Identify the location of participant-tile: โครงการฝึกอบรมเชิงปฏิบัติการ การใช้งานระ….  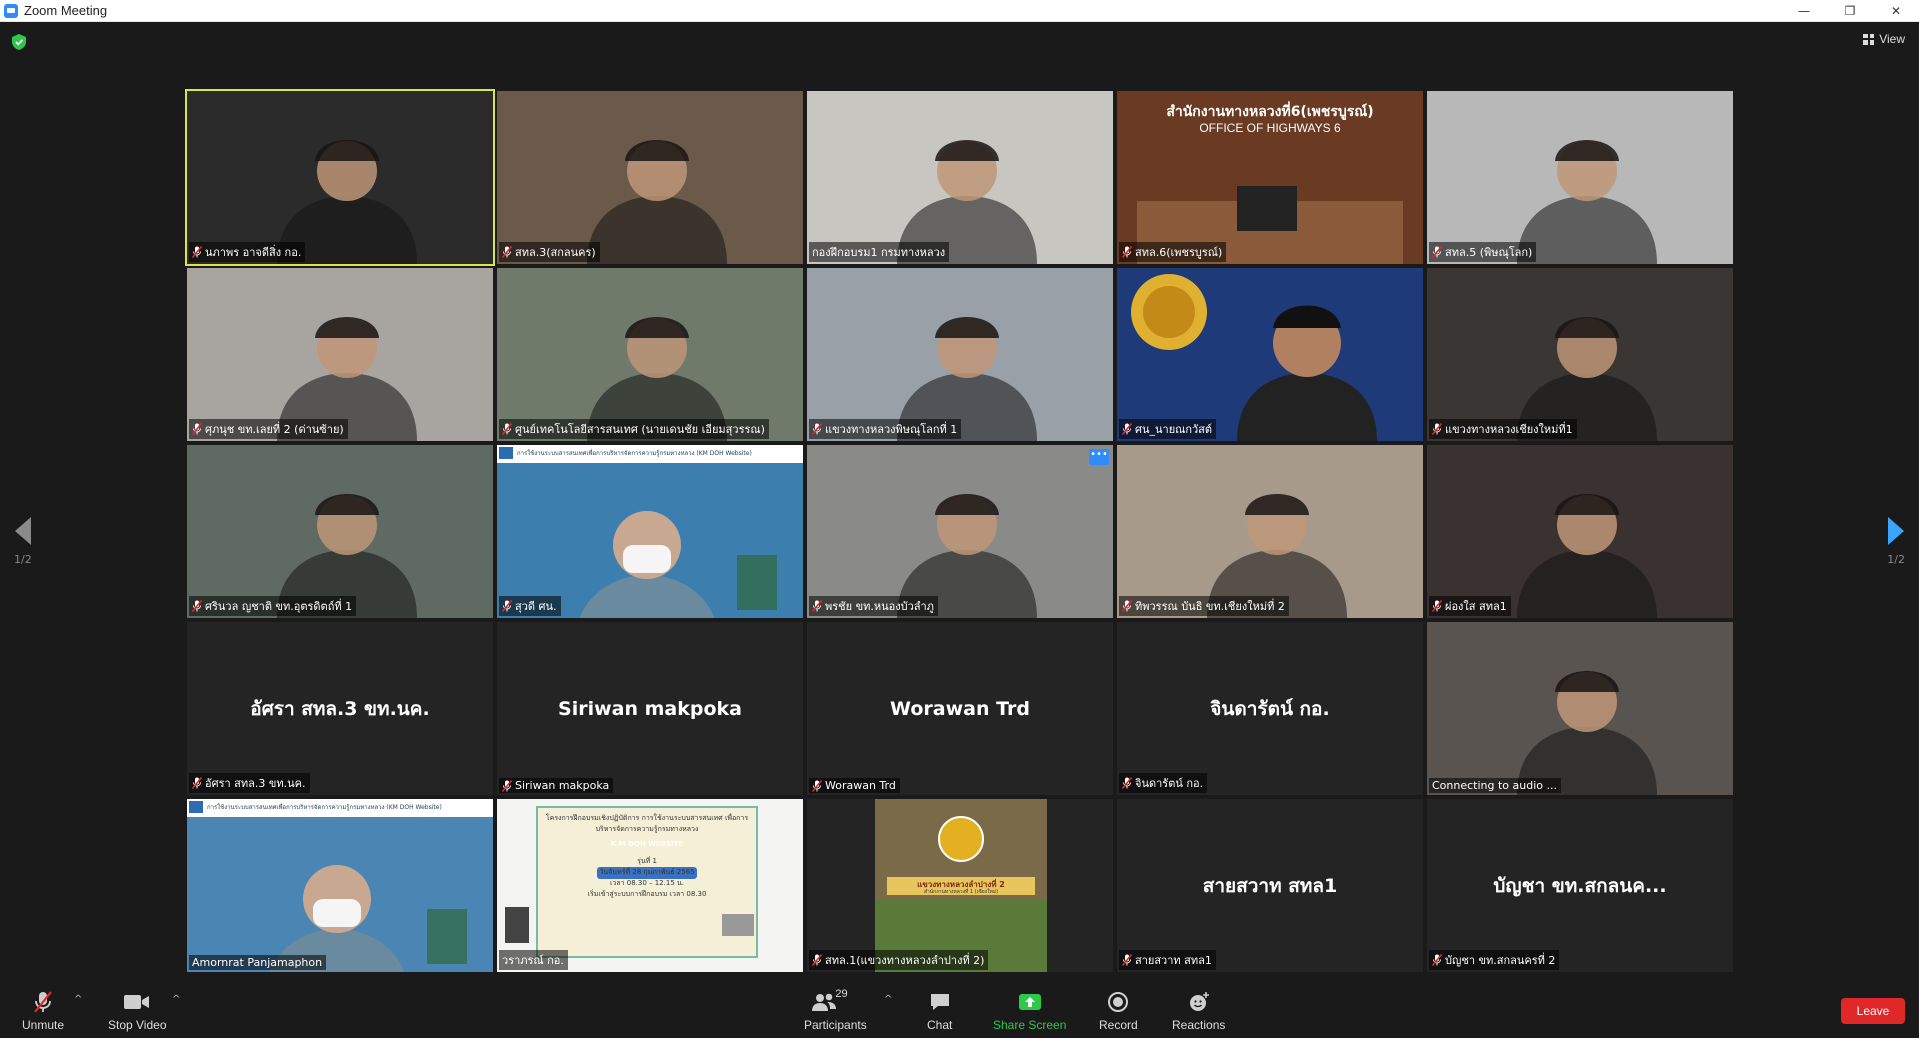
(650, 885).